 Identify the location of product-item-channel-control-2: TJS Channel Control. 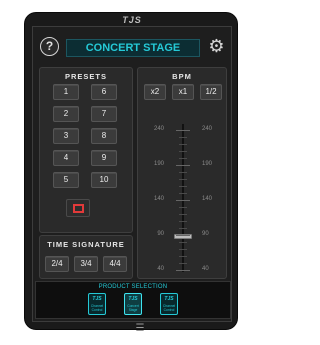
(169, 304).